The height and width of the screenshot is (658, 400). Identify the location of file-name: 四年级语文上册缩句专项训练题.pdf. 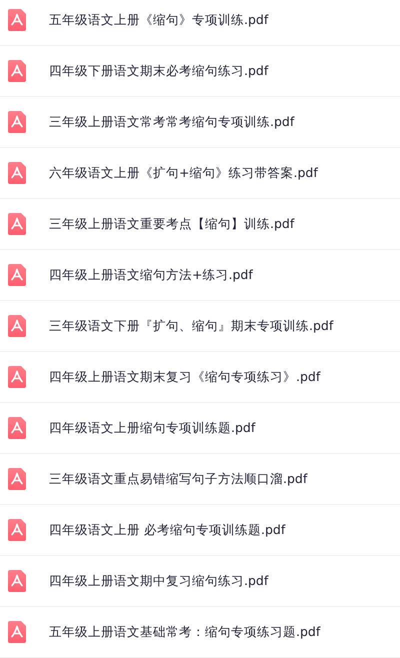
(152, 428).